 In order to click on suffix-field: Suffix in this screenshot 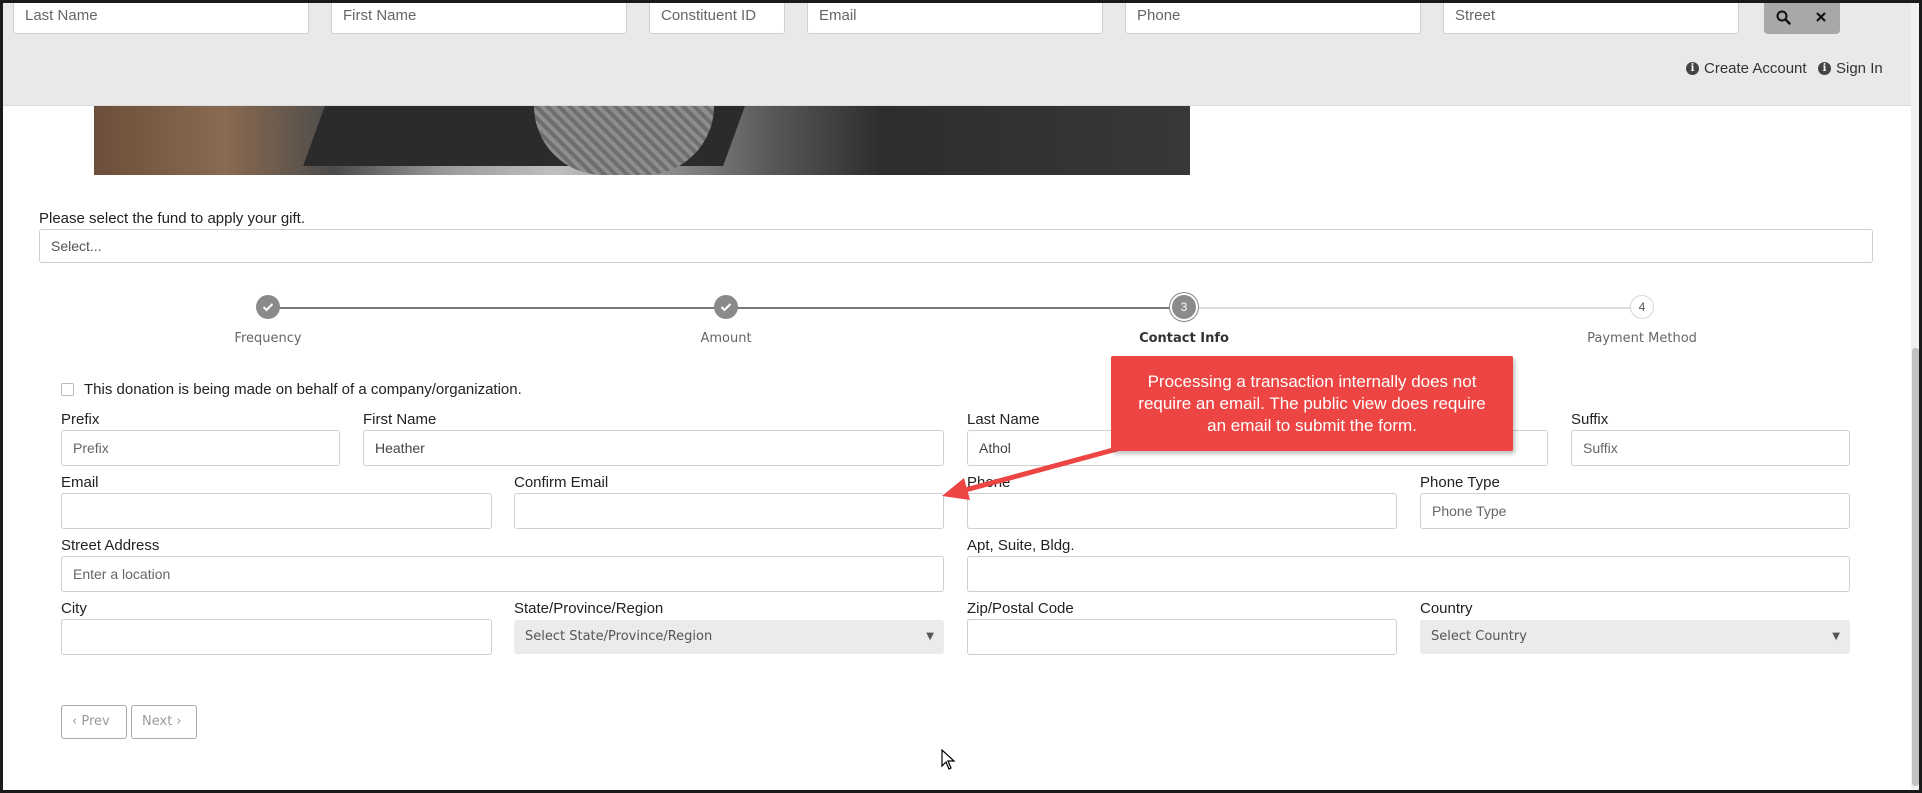, I will do `click(1710, 448)`.